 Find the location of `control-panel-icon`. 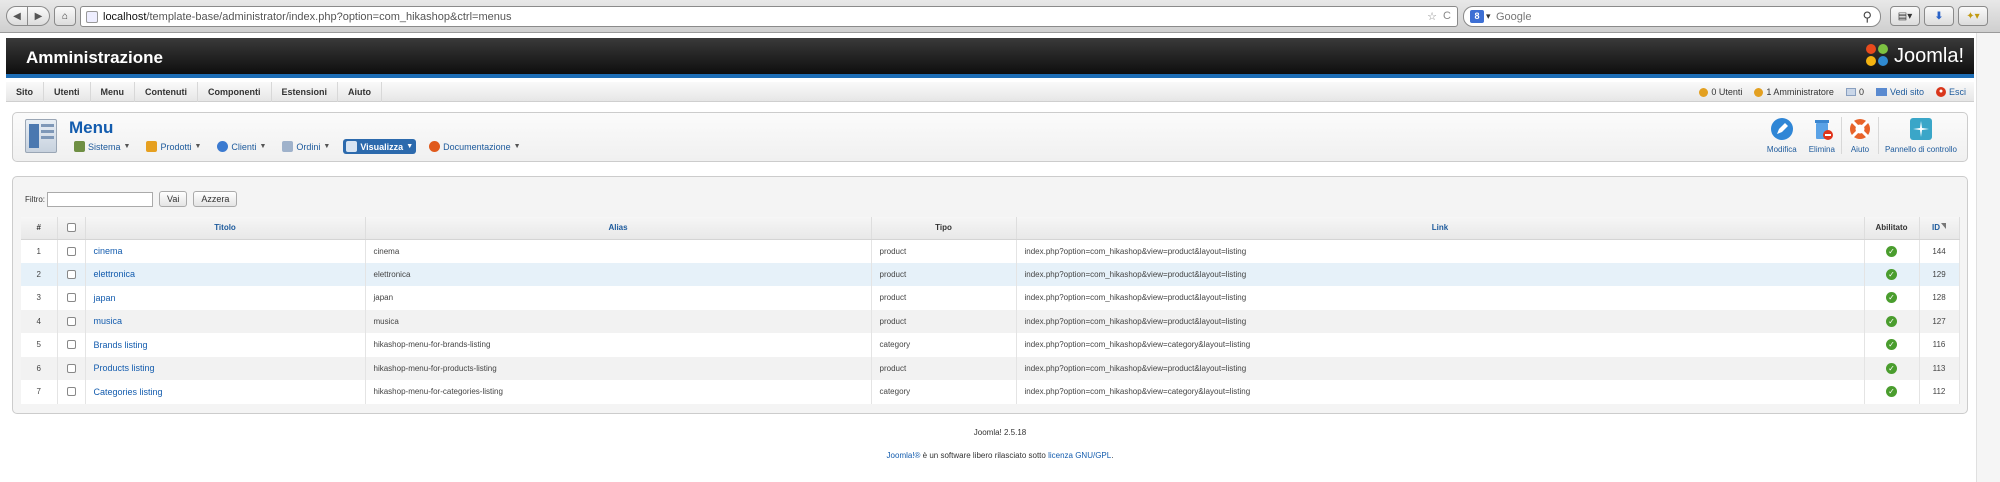

control-panel-icon is located at coordinates (1921, 129).